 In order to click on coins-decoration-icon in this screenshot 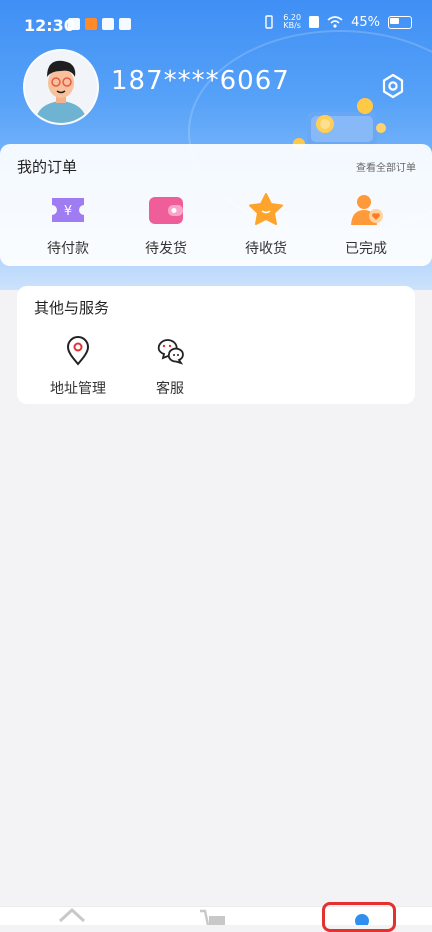, I will do `click(339, 124)`.